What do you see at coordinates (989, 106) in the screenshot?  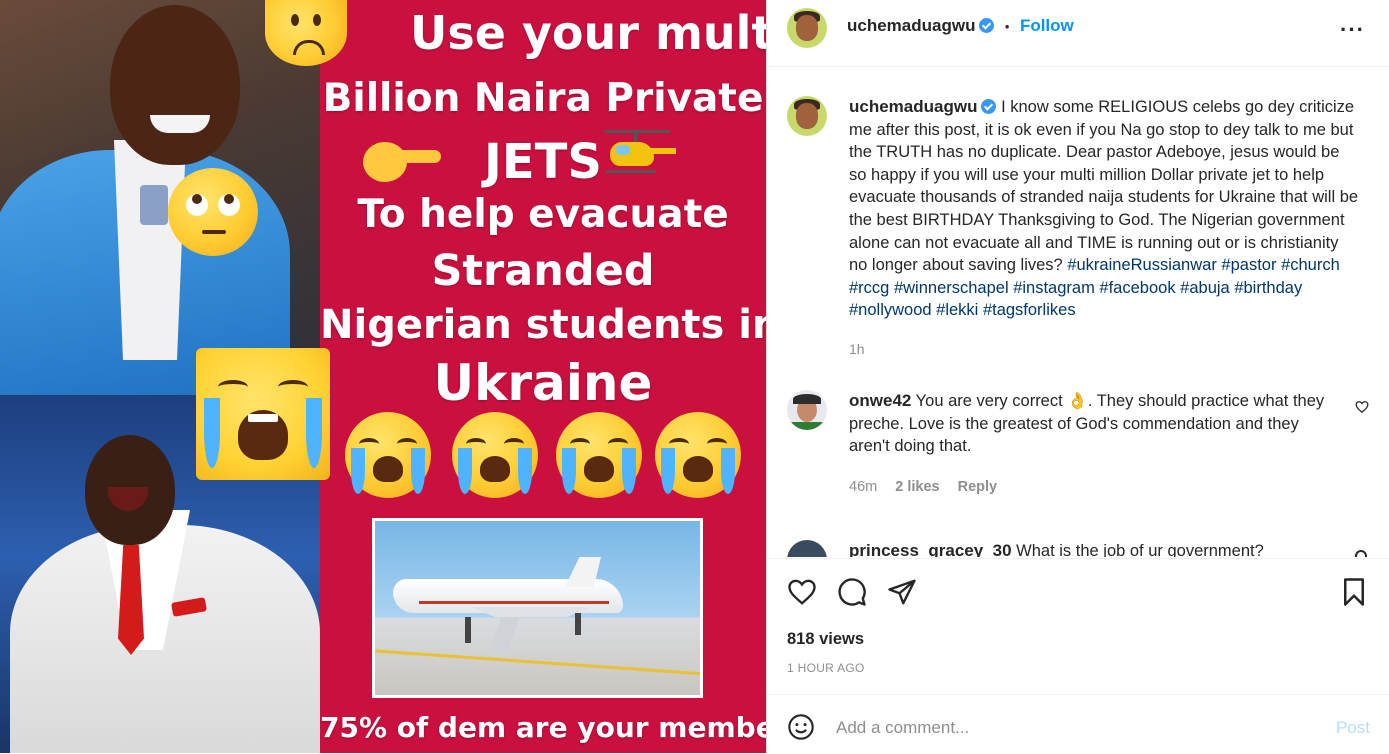 I see `caption-verified-badge-icon` at bounding box center [989, 106].